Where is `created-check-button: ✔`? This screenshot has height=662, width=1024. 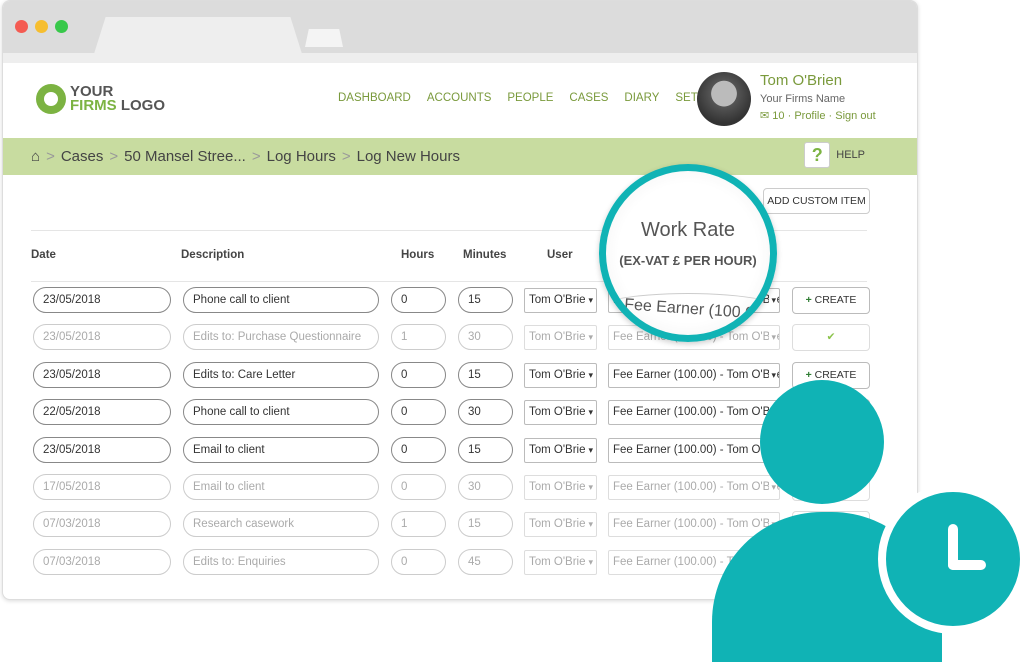 created-check-button: ✔ is located at coordinates (831, 338).